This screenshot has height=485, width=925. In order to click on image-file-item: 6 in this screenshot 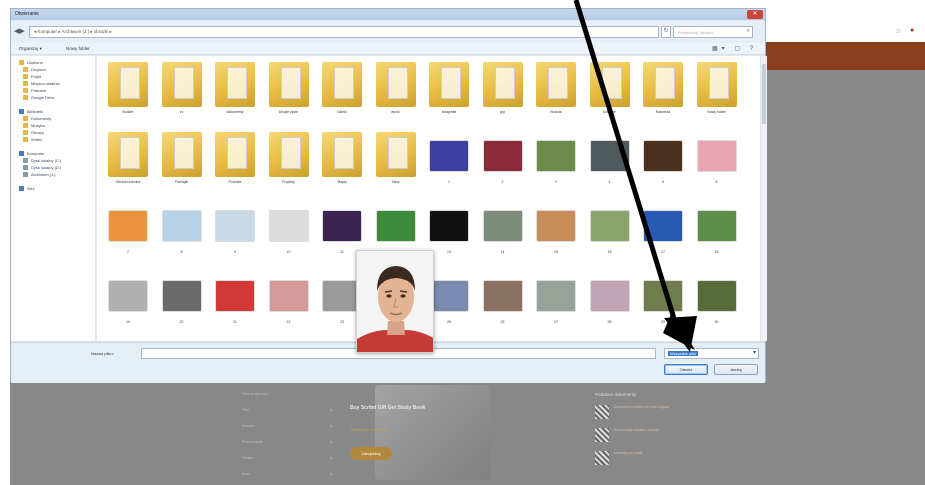, I will do `click(717, 164)`.